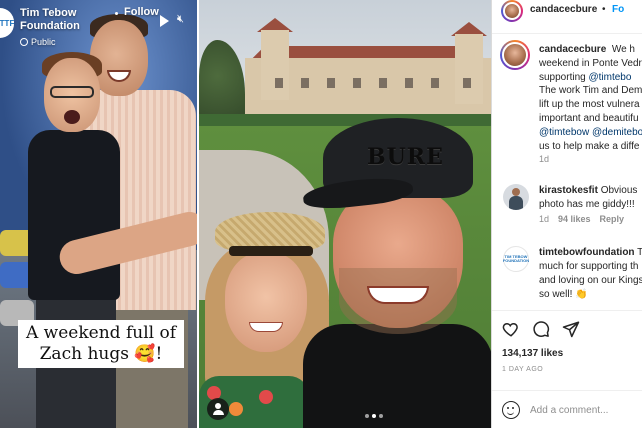  Describe the element at coordinates (571, 329) in the screenshot. I see `share-icon` at that location.